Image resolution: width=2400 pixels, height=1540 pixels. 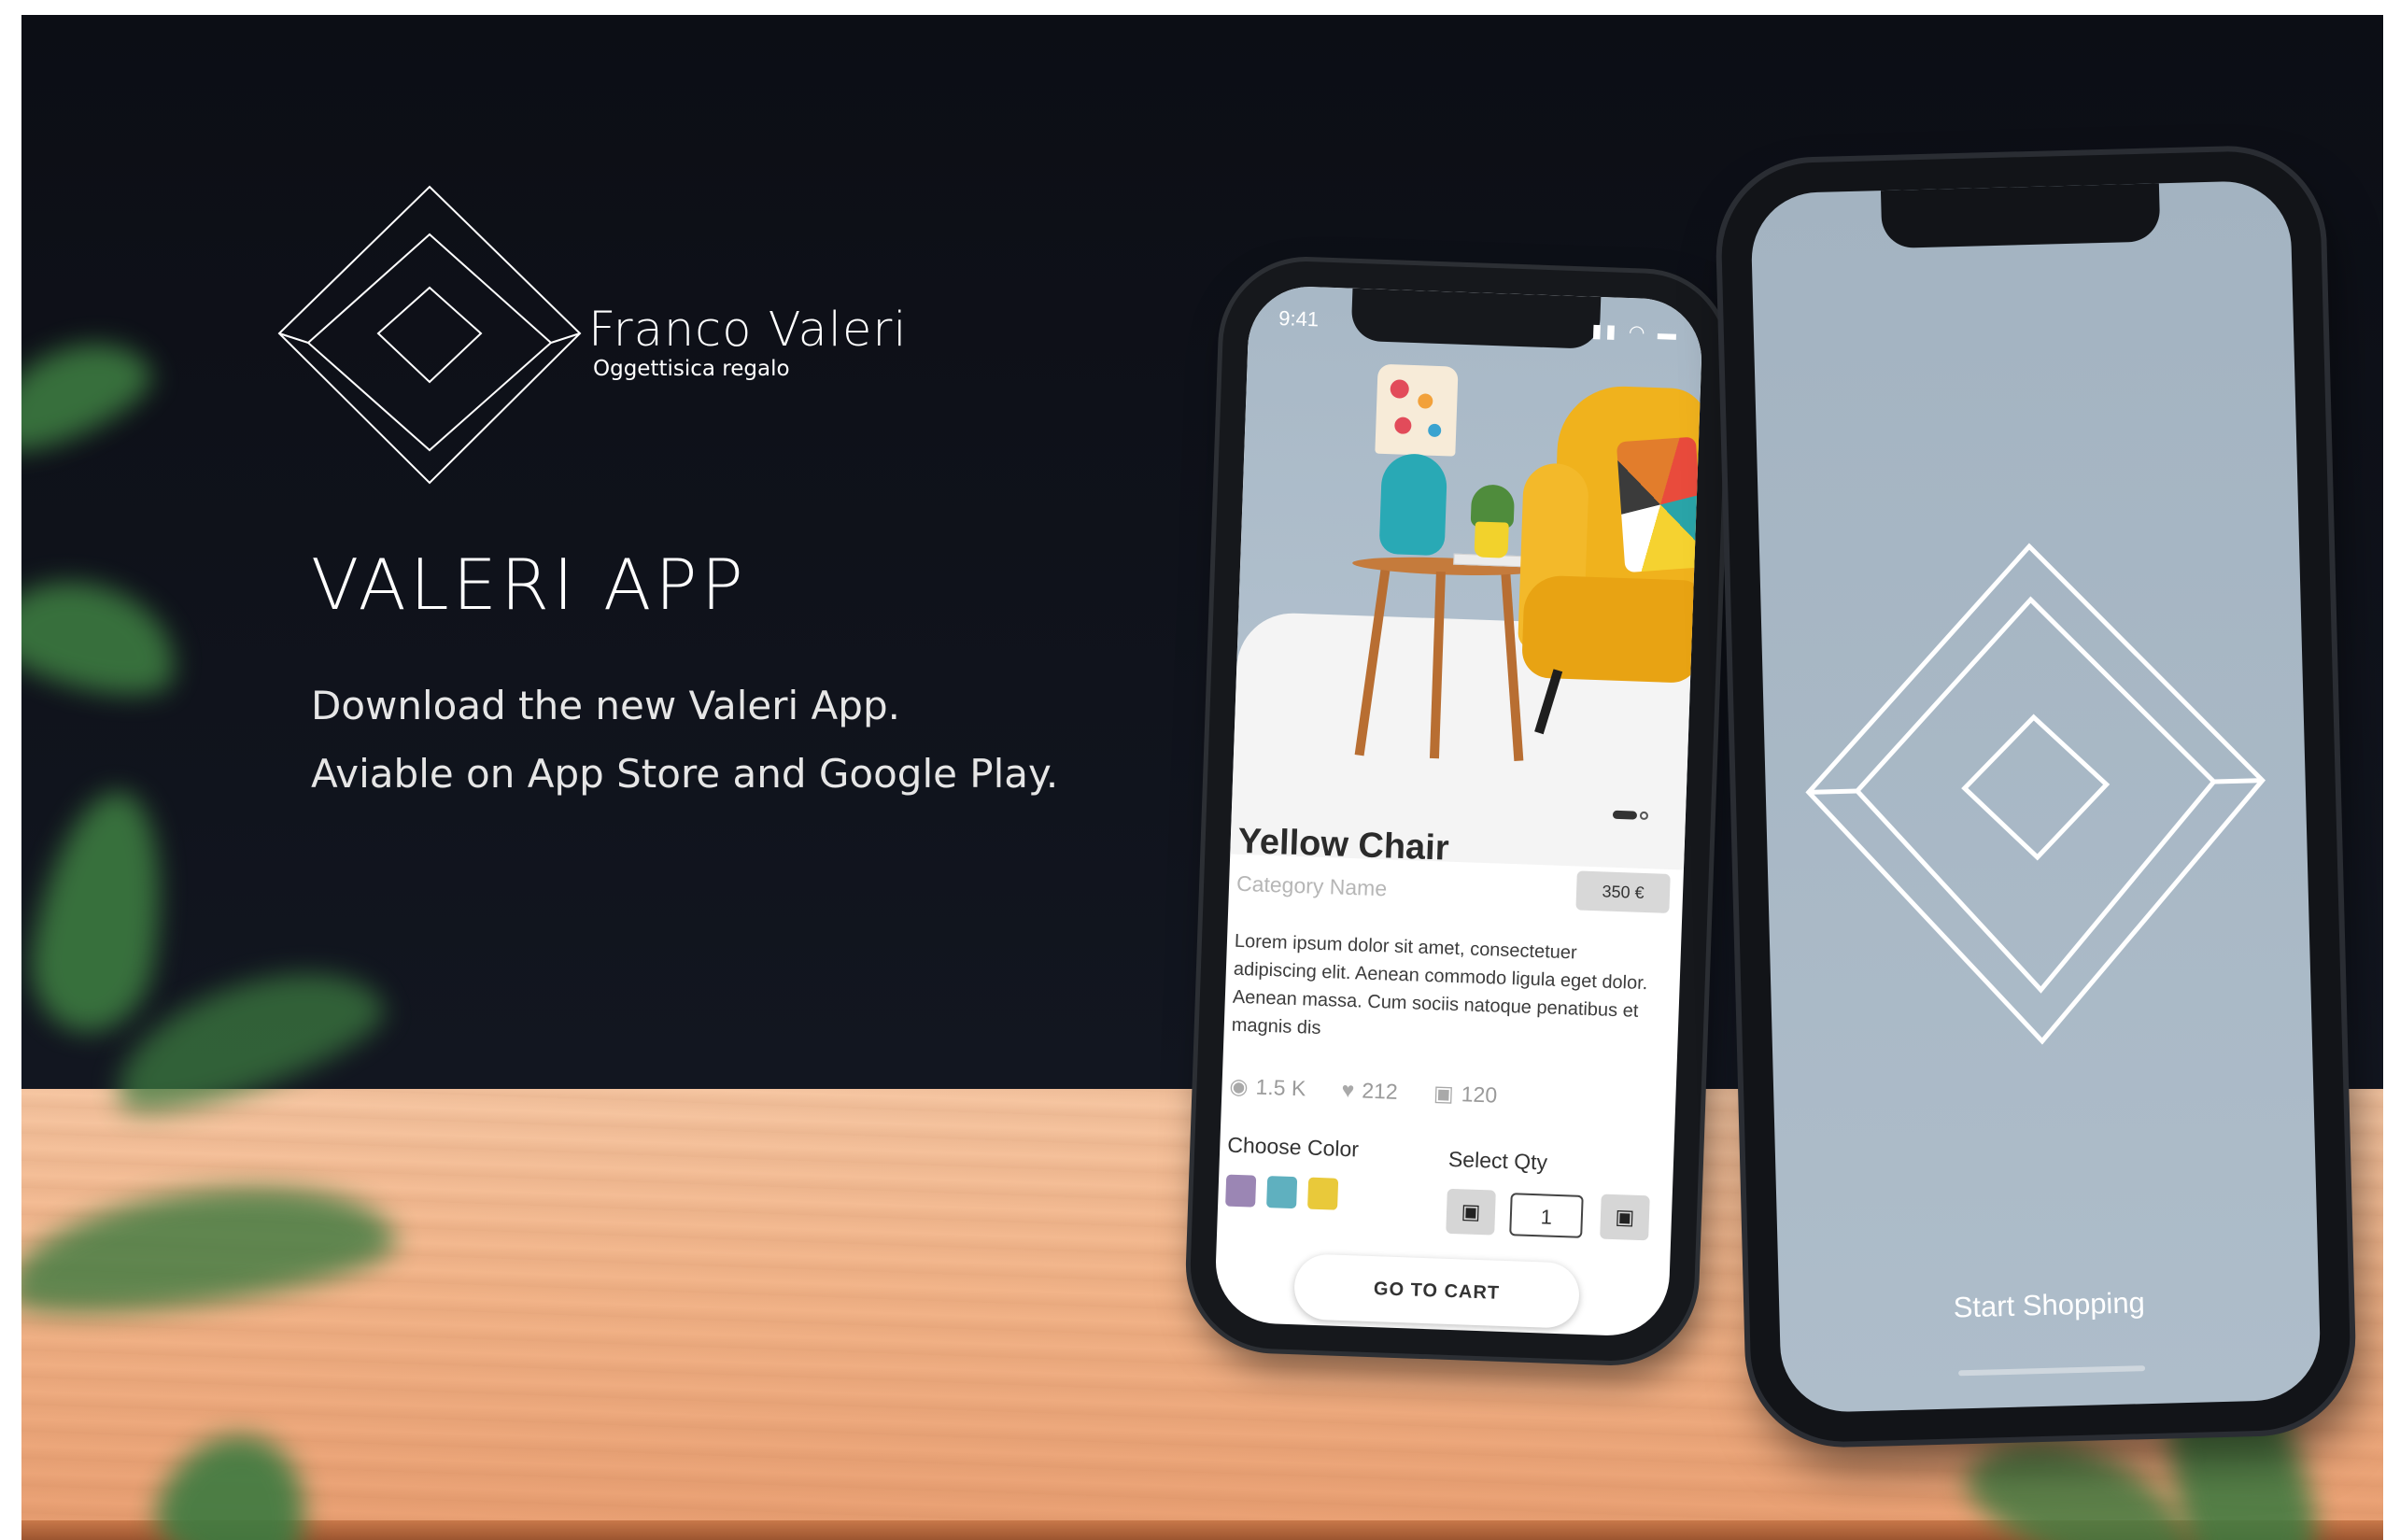 What do you see at coordinates (1479, 1094) in the screenshot?
I see `orders-count: 120` at bounding box center [1479, 1094].